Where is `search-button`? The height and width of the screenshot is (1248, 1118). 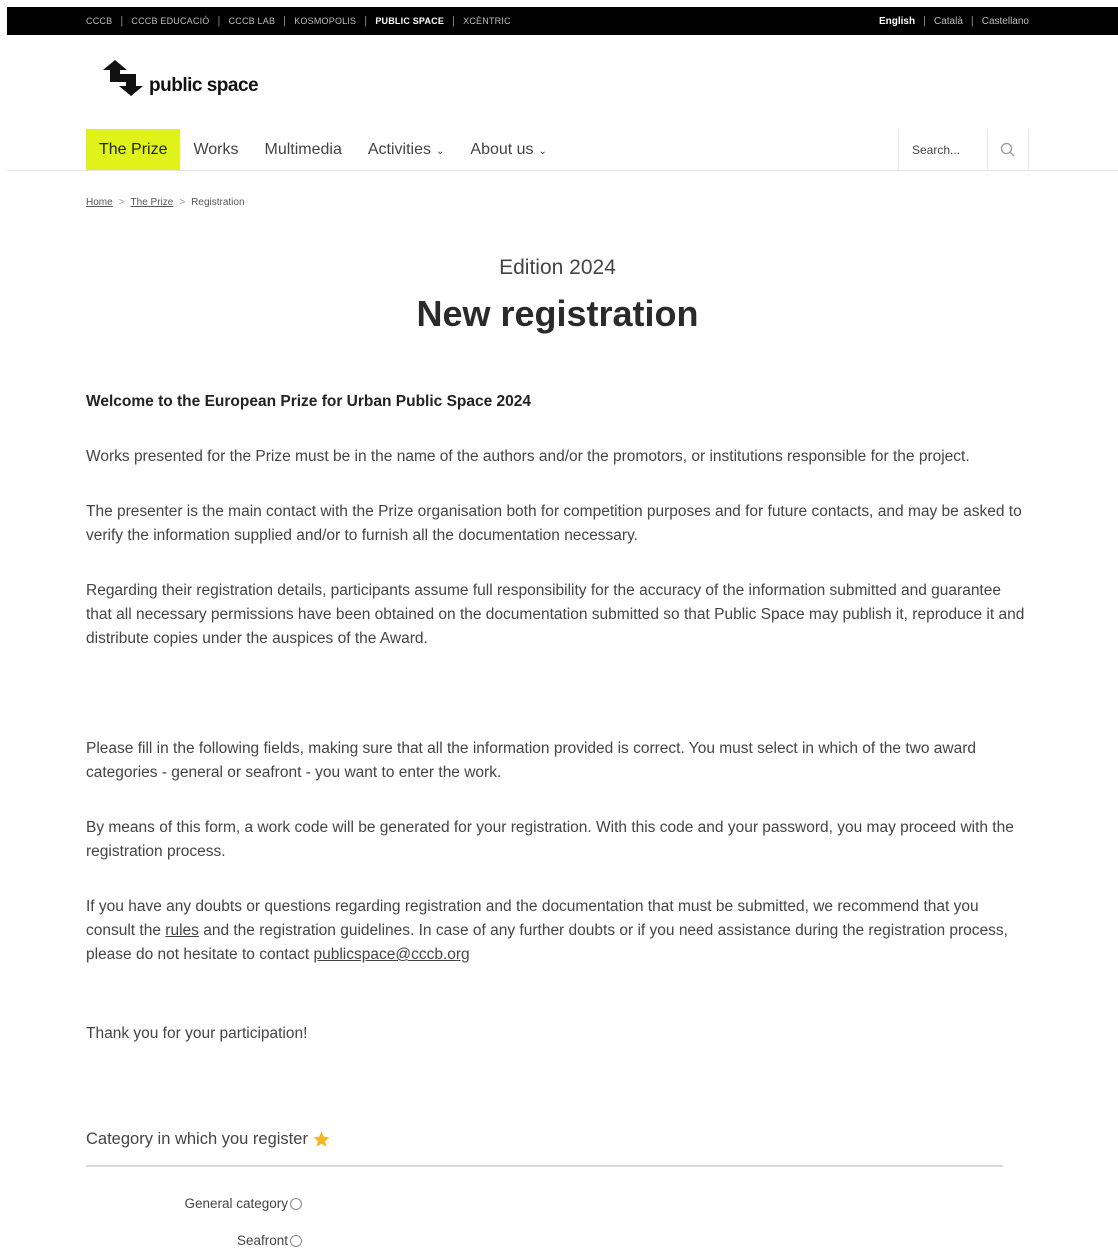
search-button is located at coordinates (1008, 149).